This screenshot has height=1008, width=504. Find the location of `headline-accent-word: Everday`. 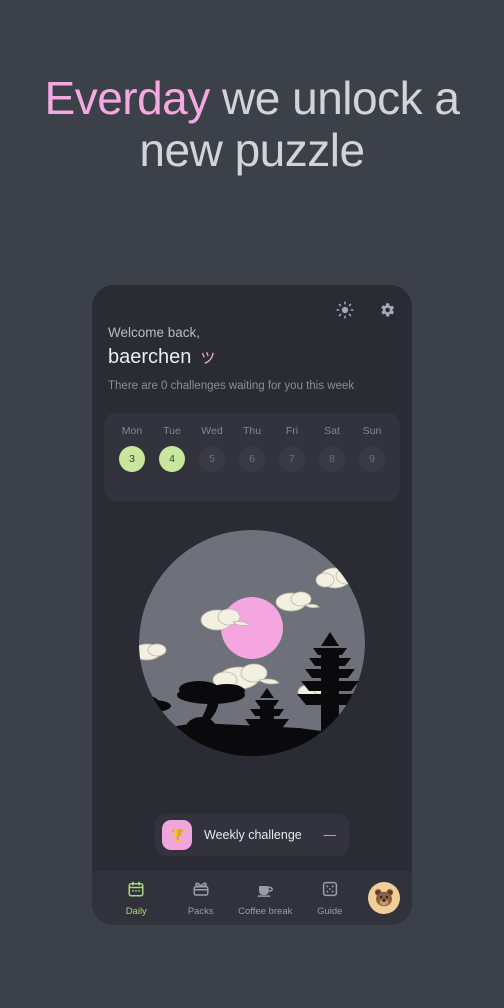

headline-accent-word: Everday is located at coordinates (127, 98).